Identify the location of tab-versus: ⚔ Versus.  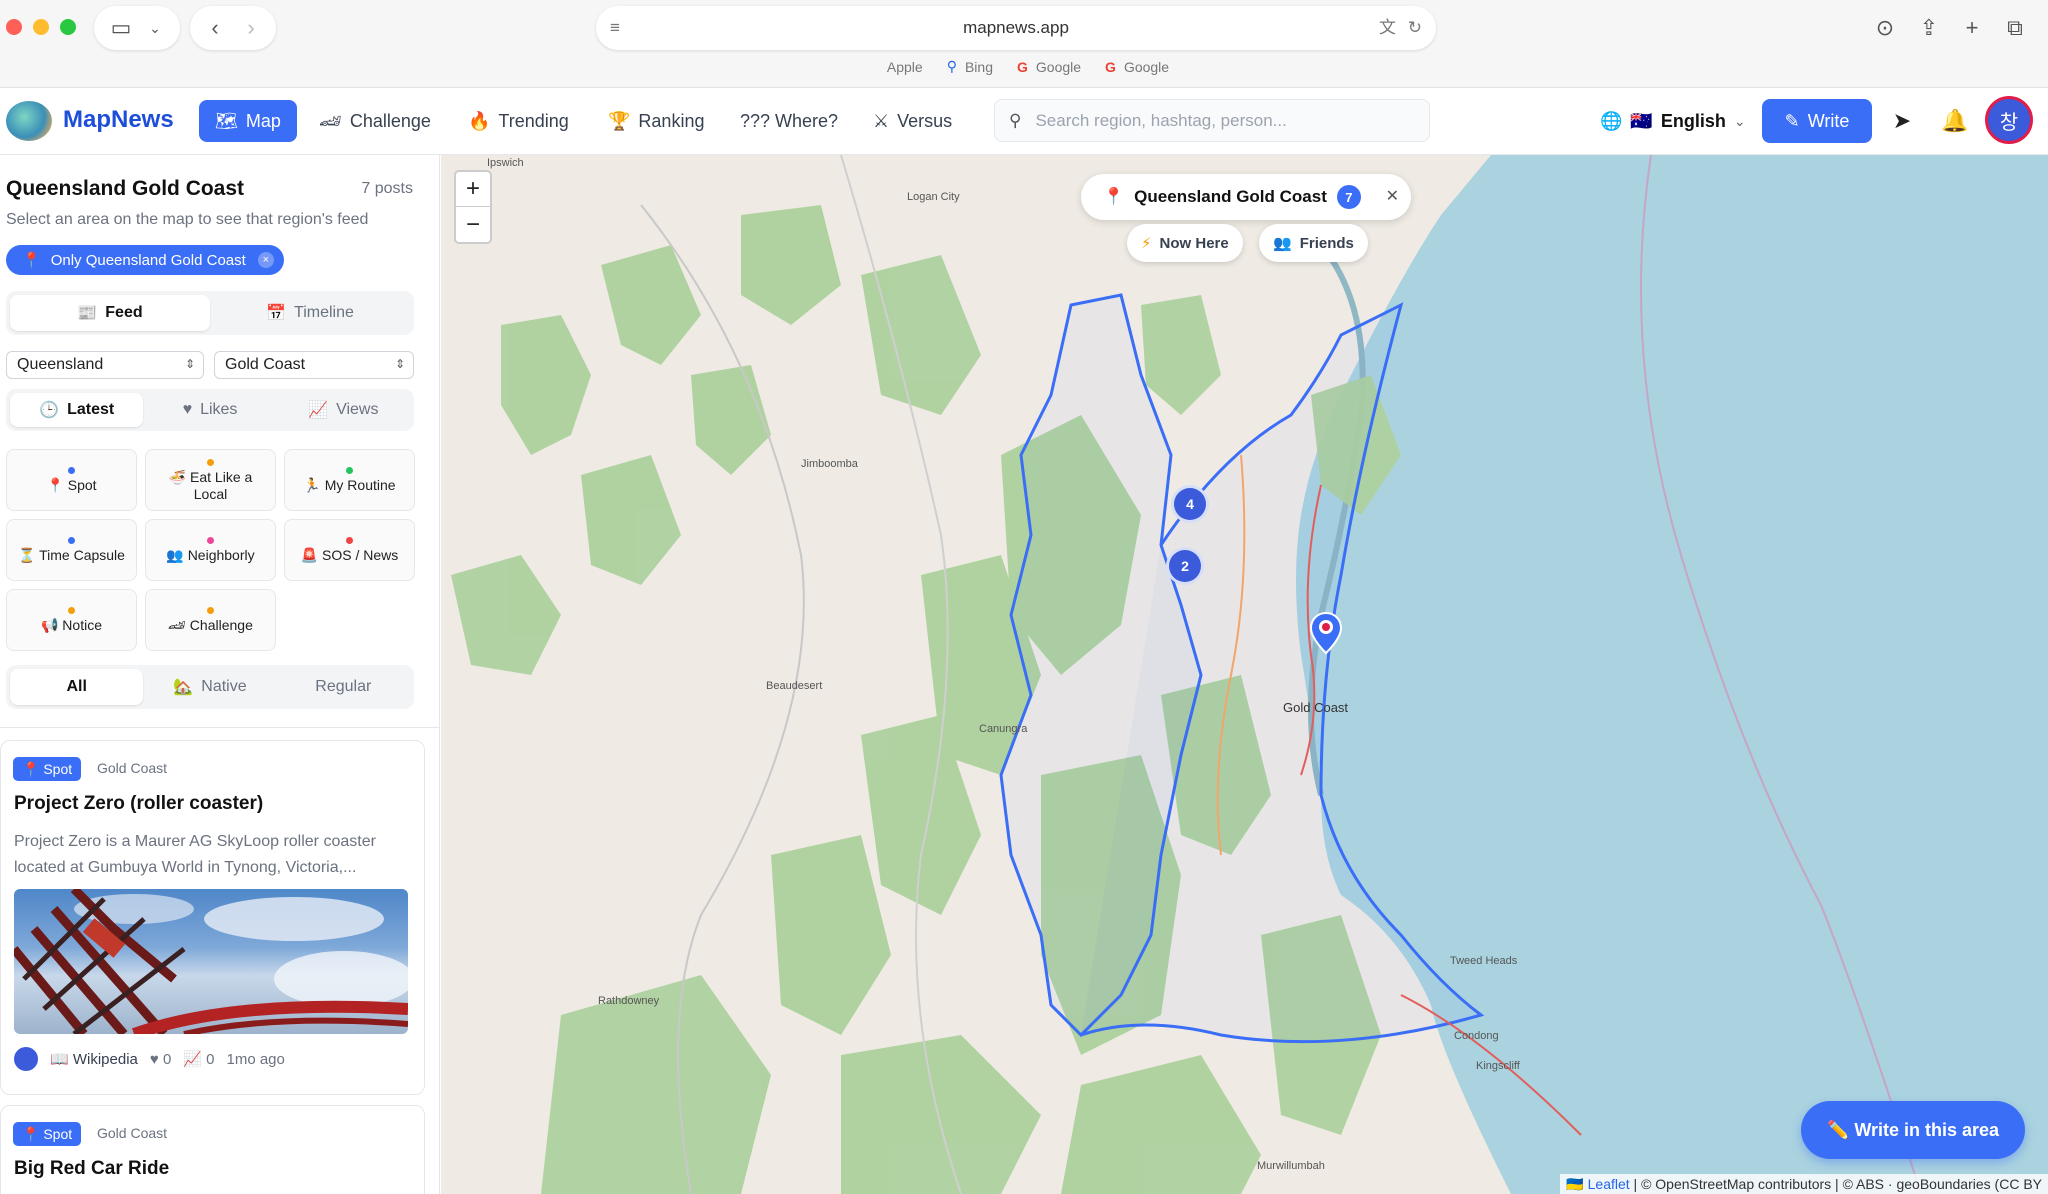
(912, 121).